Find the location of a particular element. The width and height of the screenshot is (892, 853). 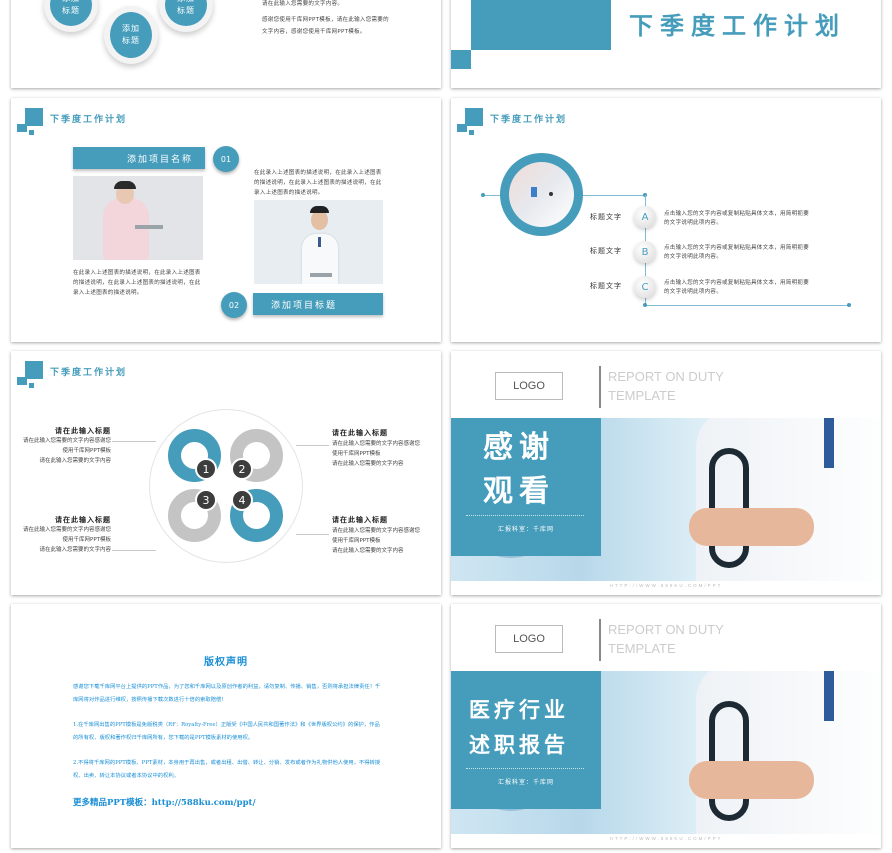

photo-ring is located at coordinates (541, 194).